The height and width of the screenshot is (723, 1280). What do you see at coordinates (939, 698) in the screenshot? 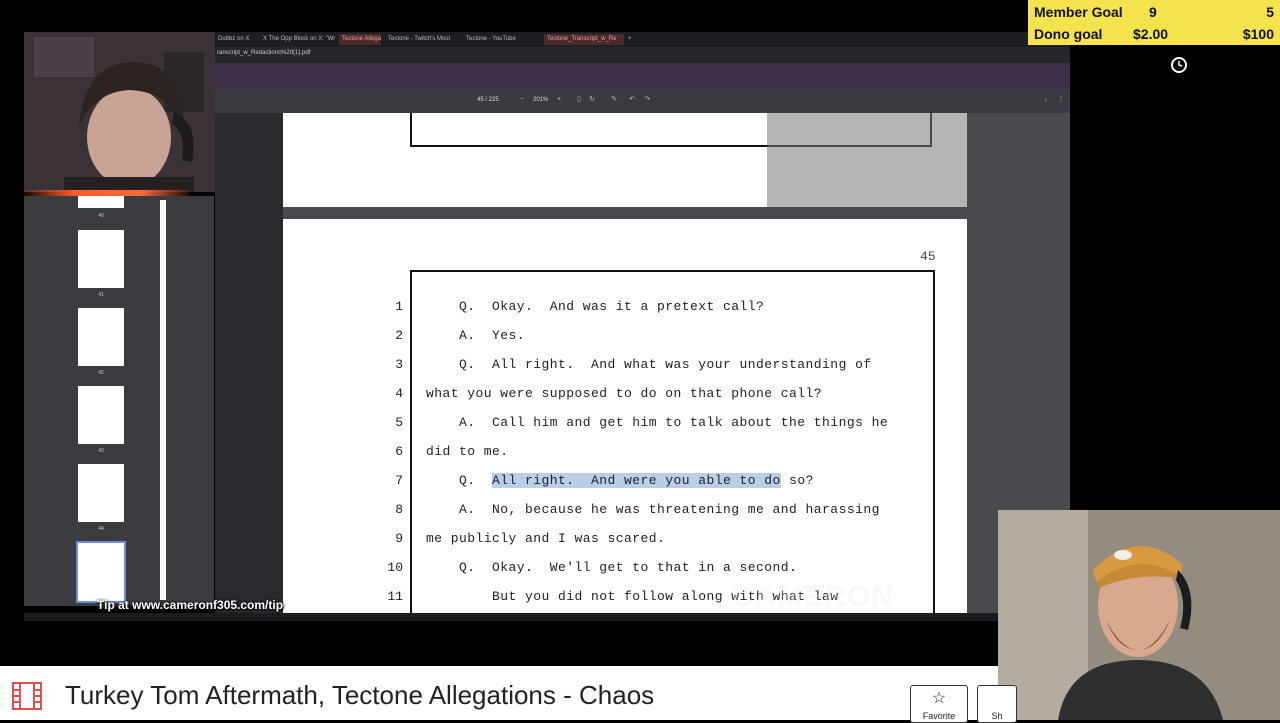
I see `star-icon: ☆` at bounding box center [939, 698].